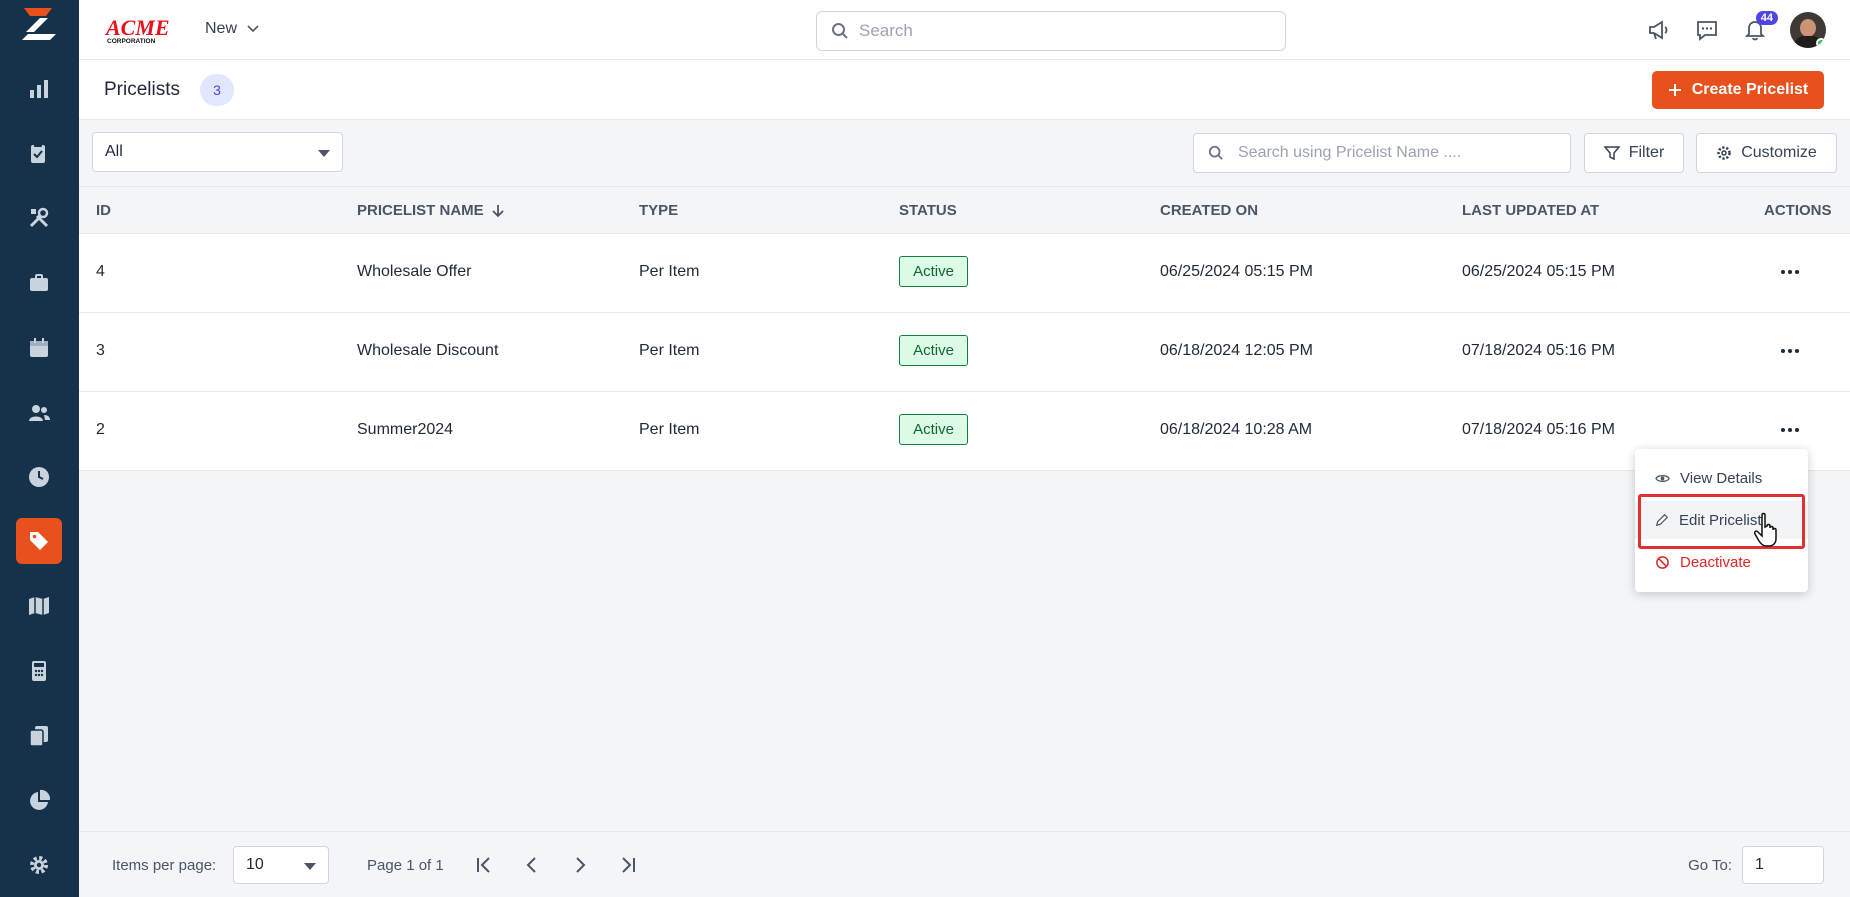  I want to click on row-pricelist-name: Wholesale Offer, so click(414, 272).